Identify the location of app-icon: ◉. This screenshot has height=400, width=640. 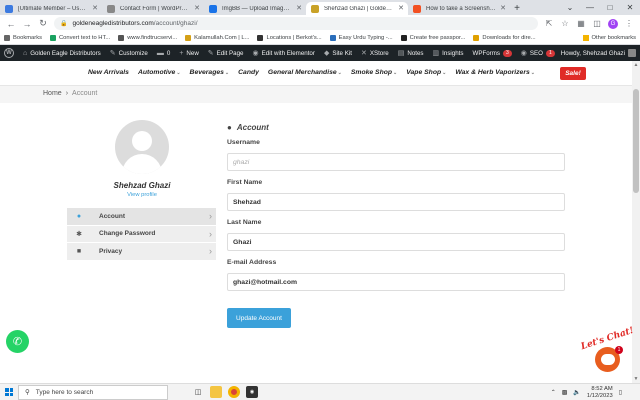
(252, 392).